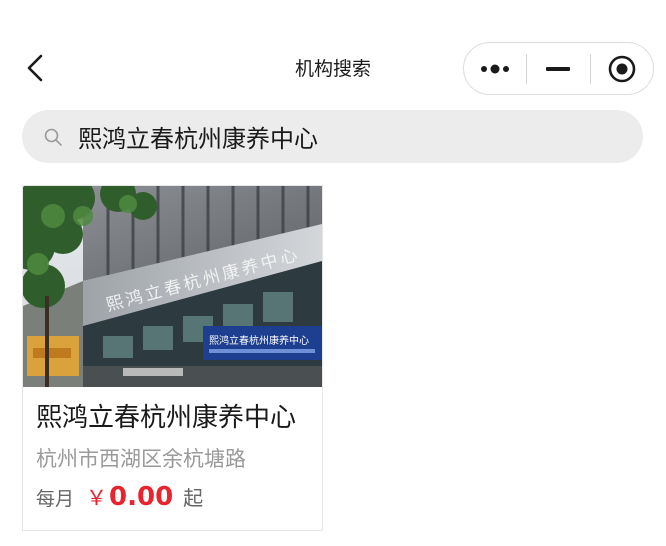  I want to click on close-button, so click(622, 68).